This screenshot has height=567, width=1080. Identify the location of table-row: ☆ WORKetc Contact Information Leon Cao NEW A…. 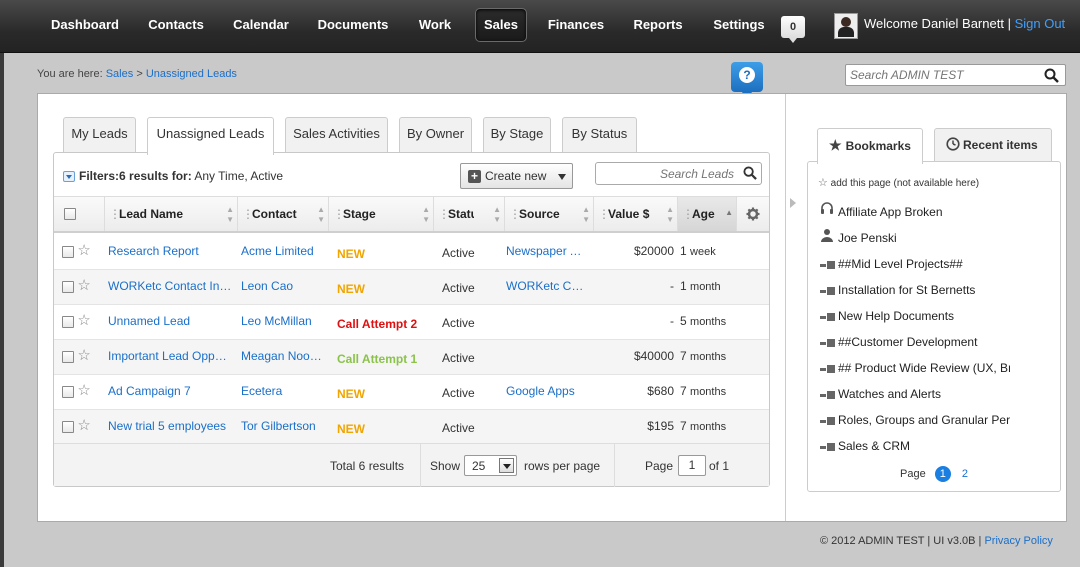
(411, 287).